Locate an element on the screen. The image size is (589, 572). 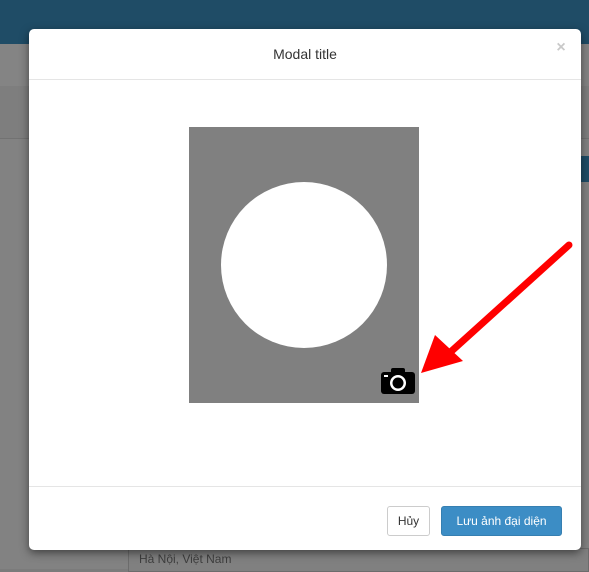
save-avatar-button: Lưu ảnh đại diện is located at coordinates (501, 521).